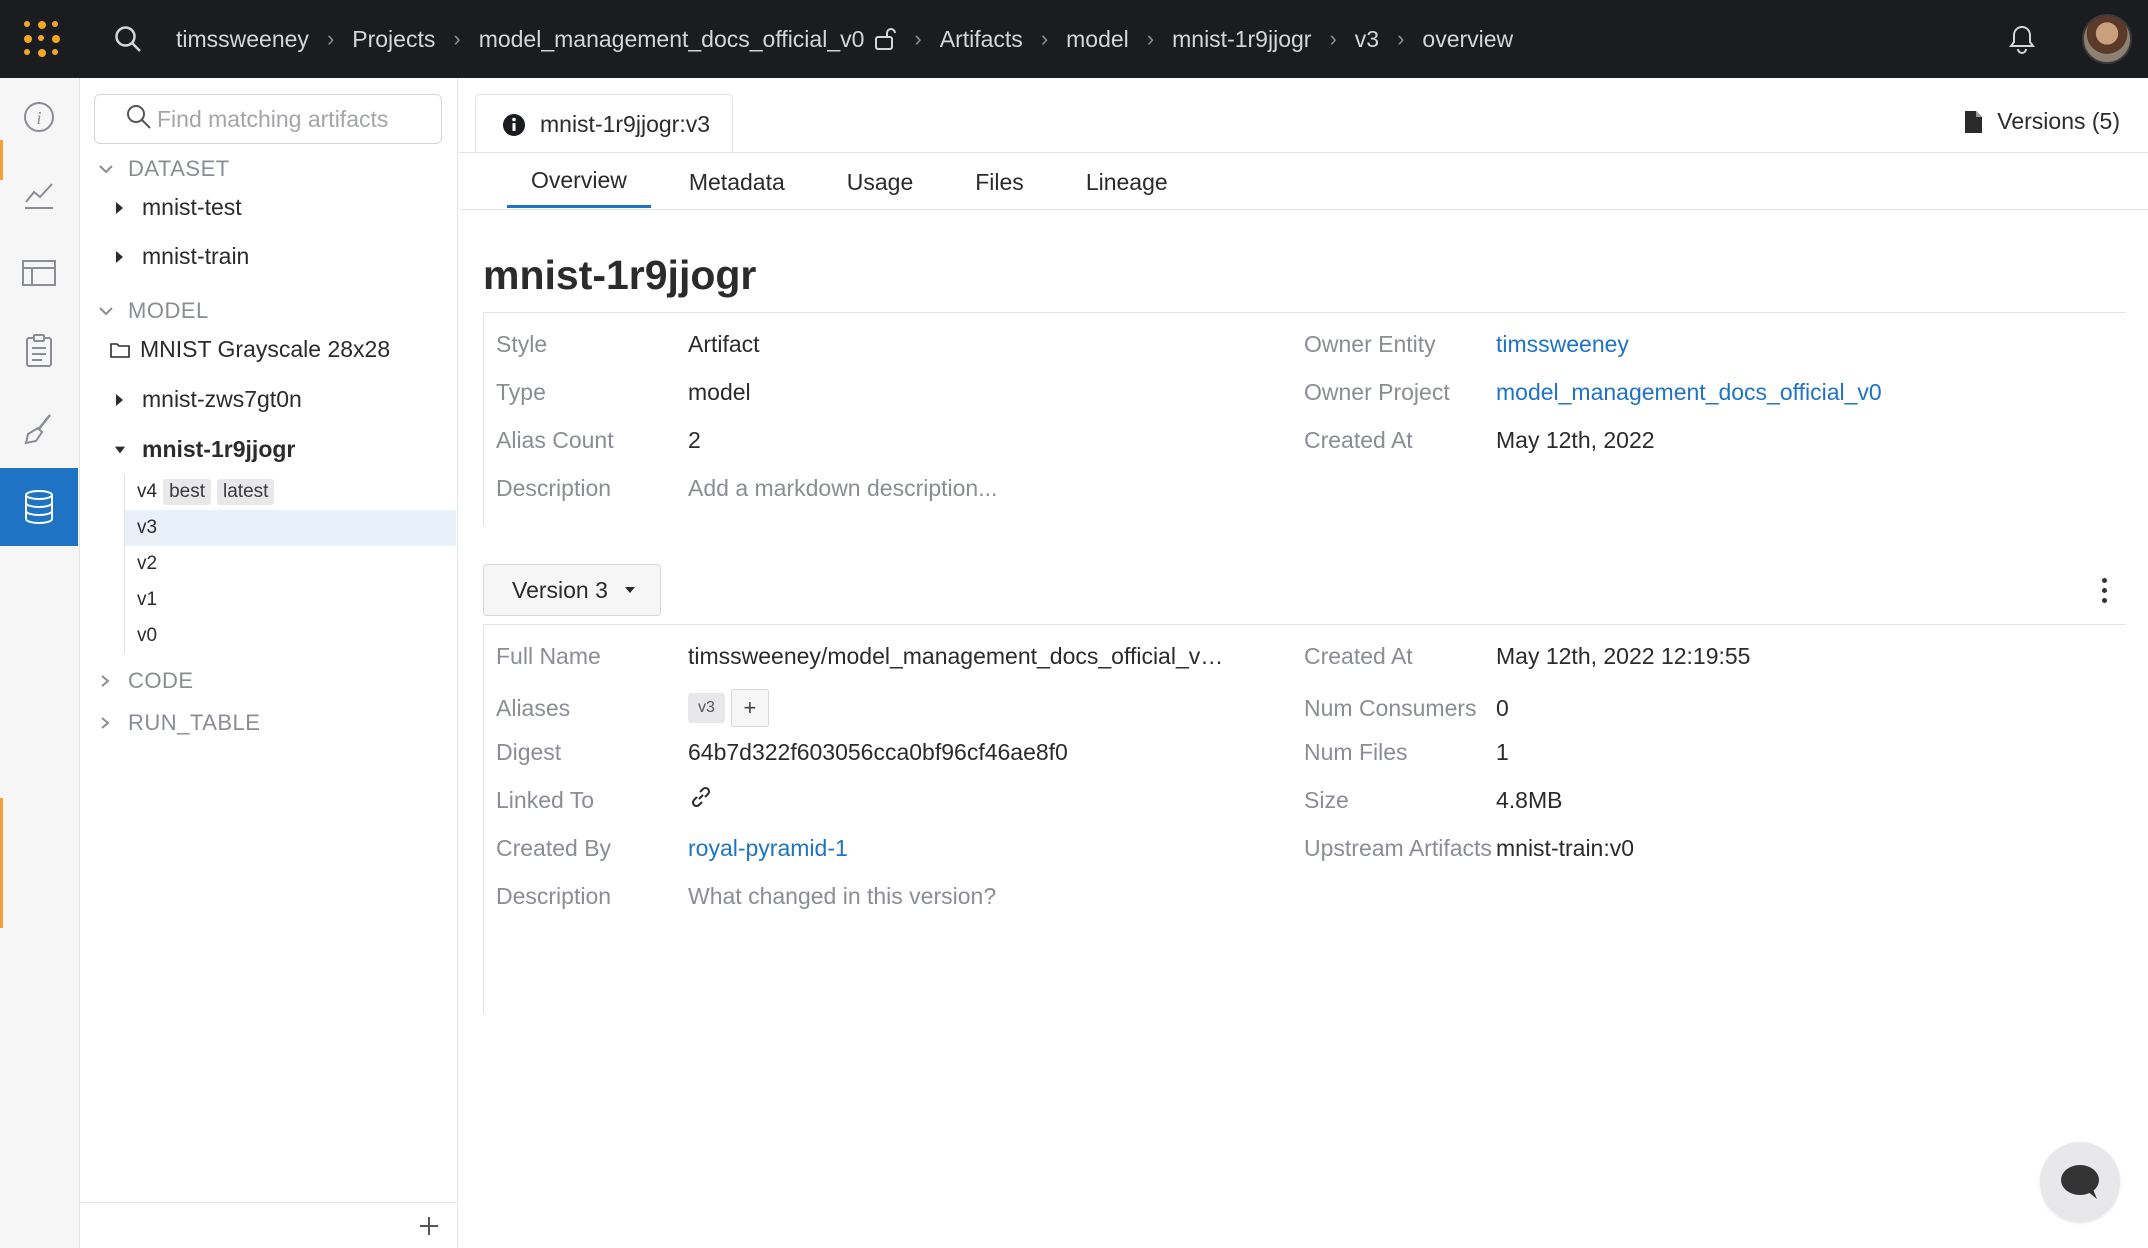 The height and width of the screenshot is (1248, 2148). Describe the element at coordinates (39, 429) in the screenshot. I see `sweep-icon` at that location.